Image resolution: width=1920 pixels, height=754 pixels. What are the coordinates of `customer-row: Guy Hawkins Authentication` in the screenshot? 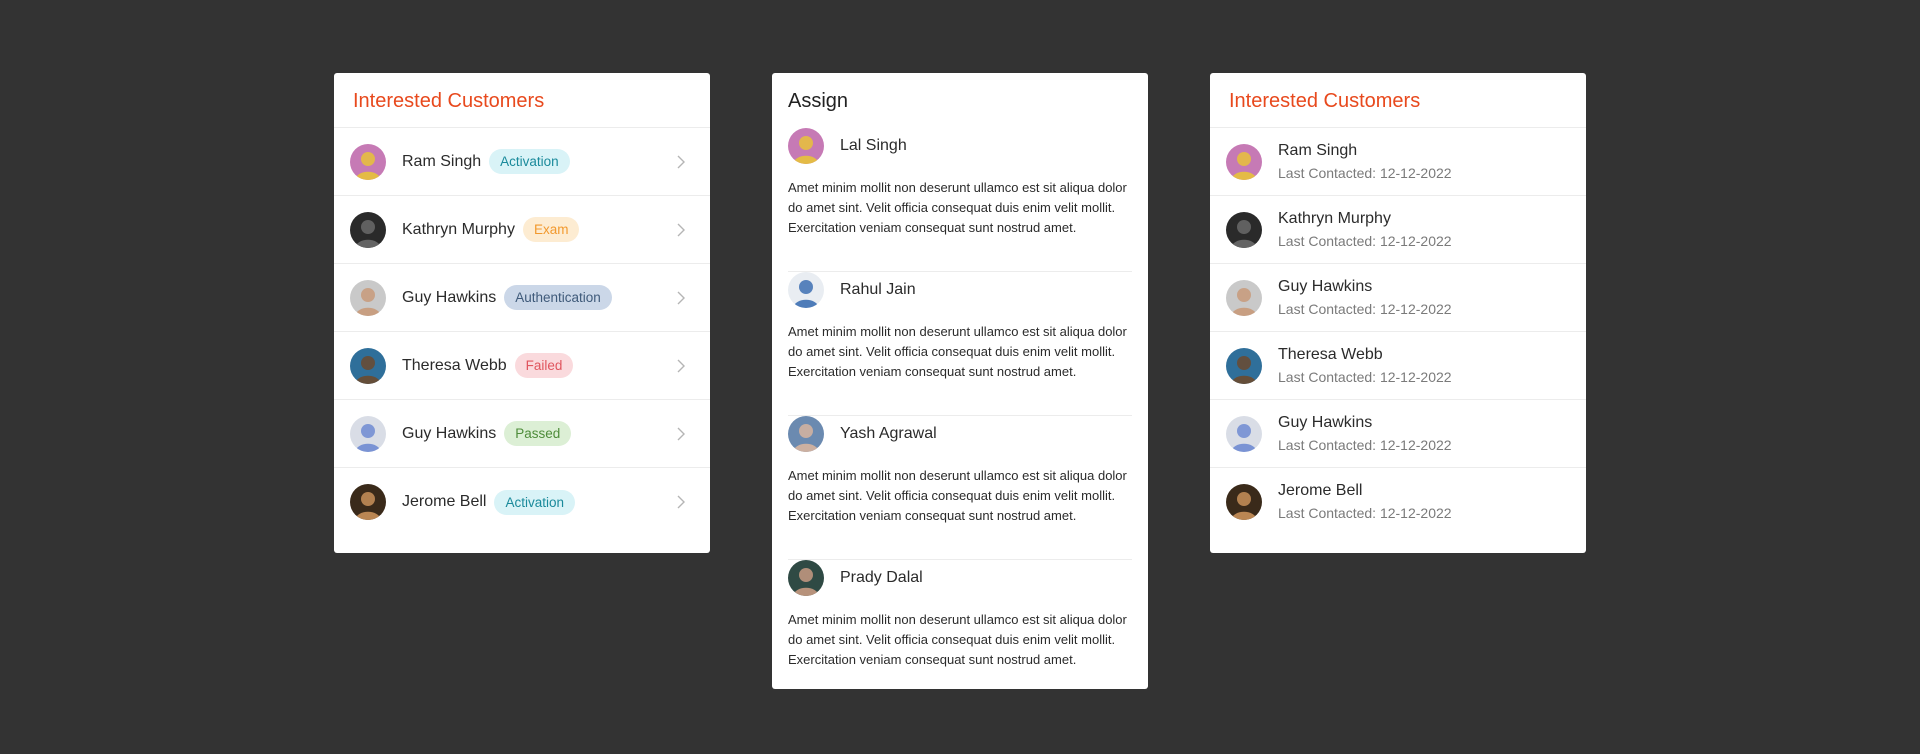 It's located at (522, 298).